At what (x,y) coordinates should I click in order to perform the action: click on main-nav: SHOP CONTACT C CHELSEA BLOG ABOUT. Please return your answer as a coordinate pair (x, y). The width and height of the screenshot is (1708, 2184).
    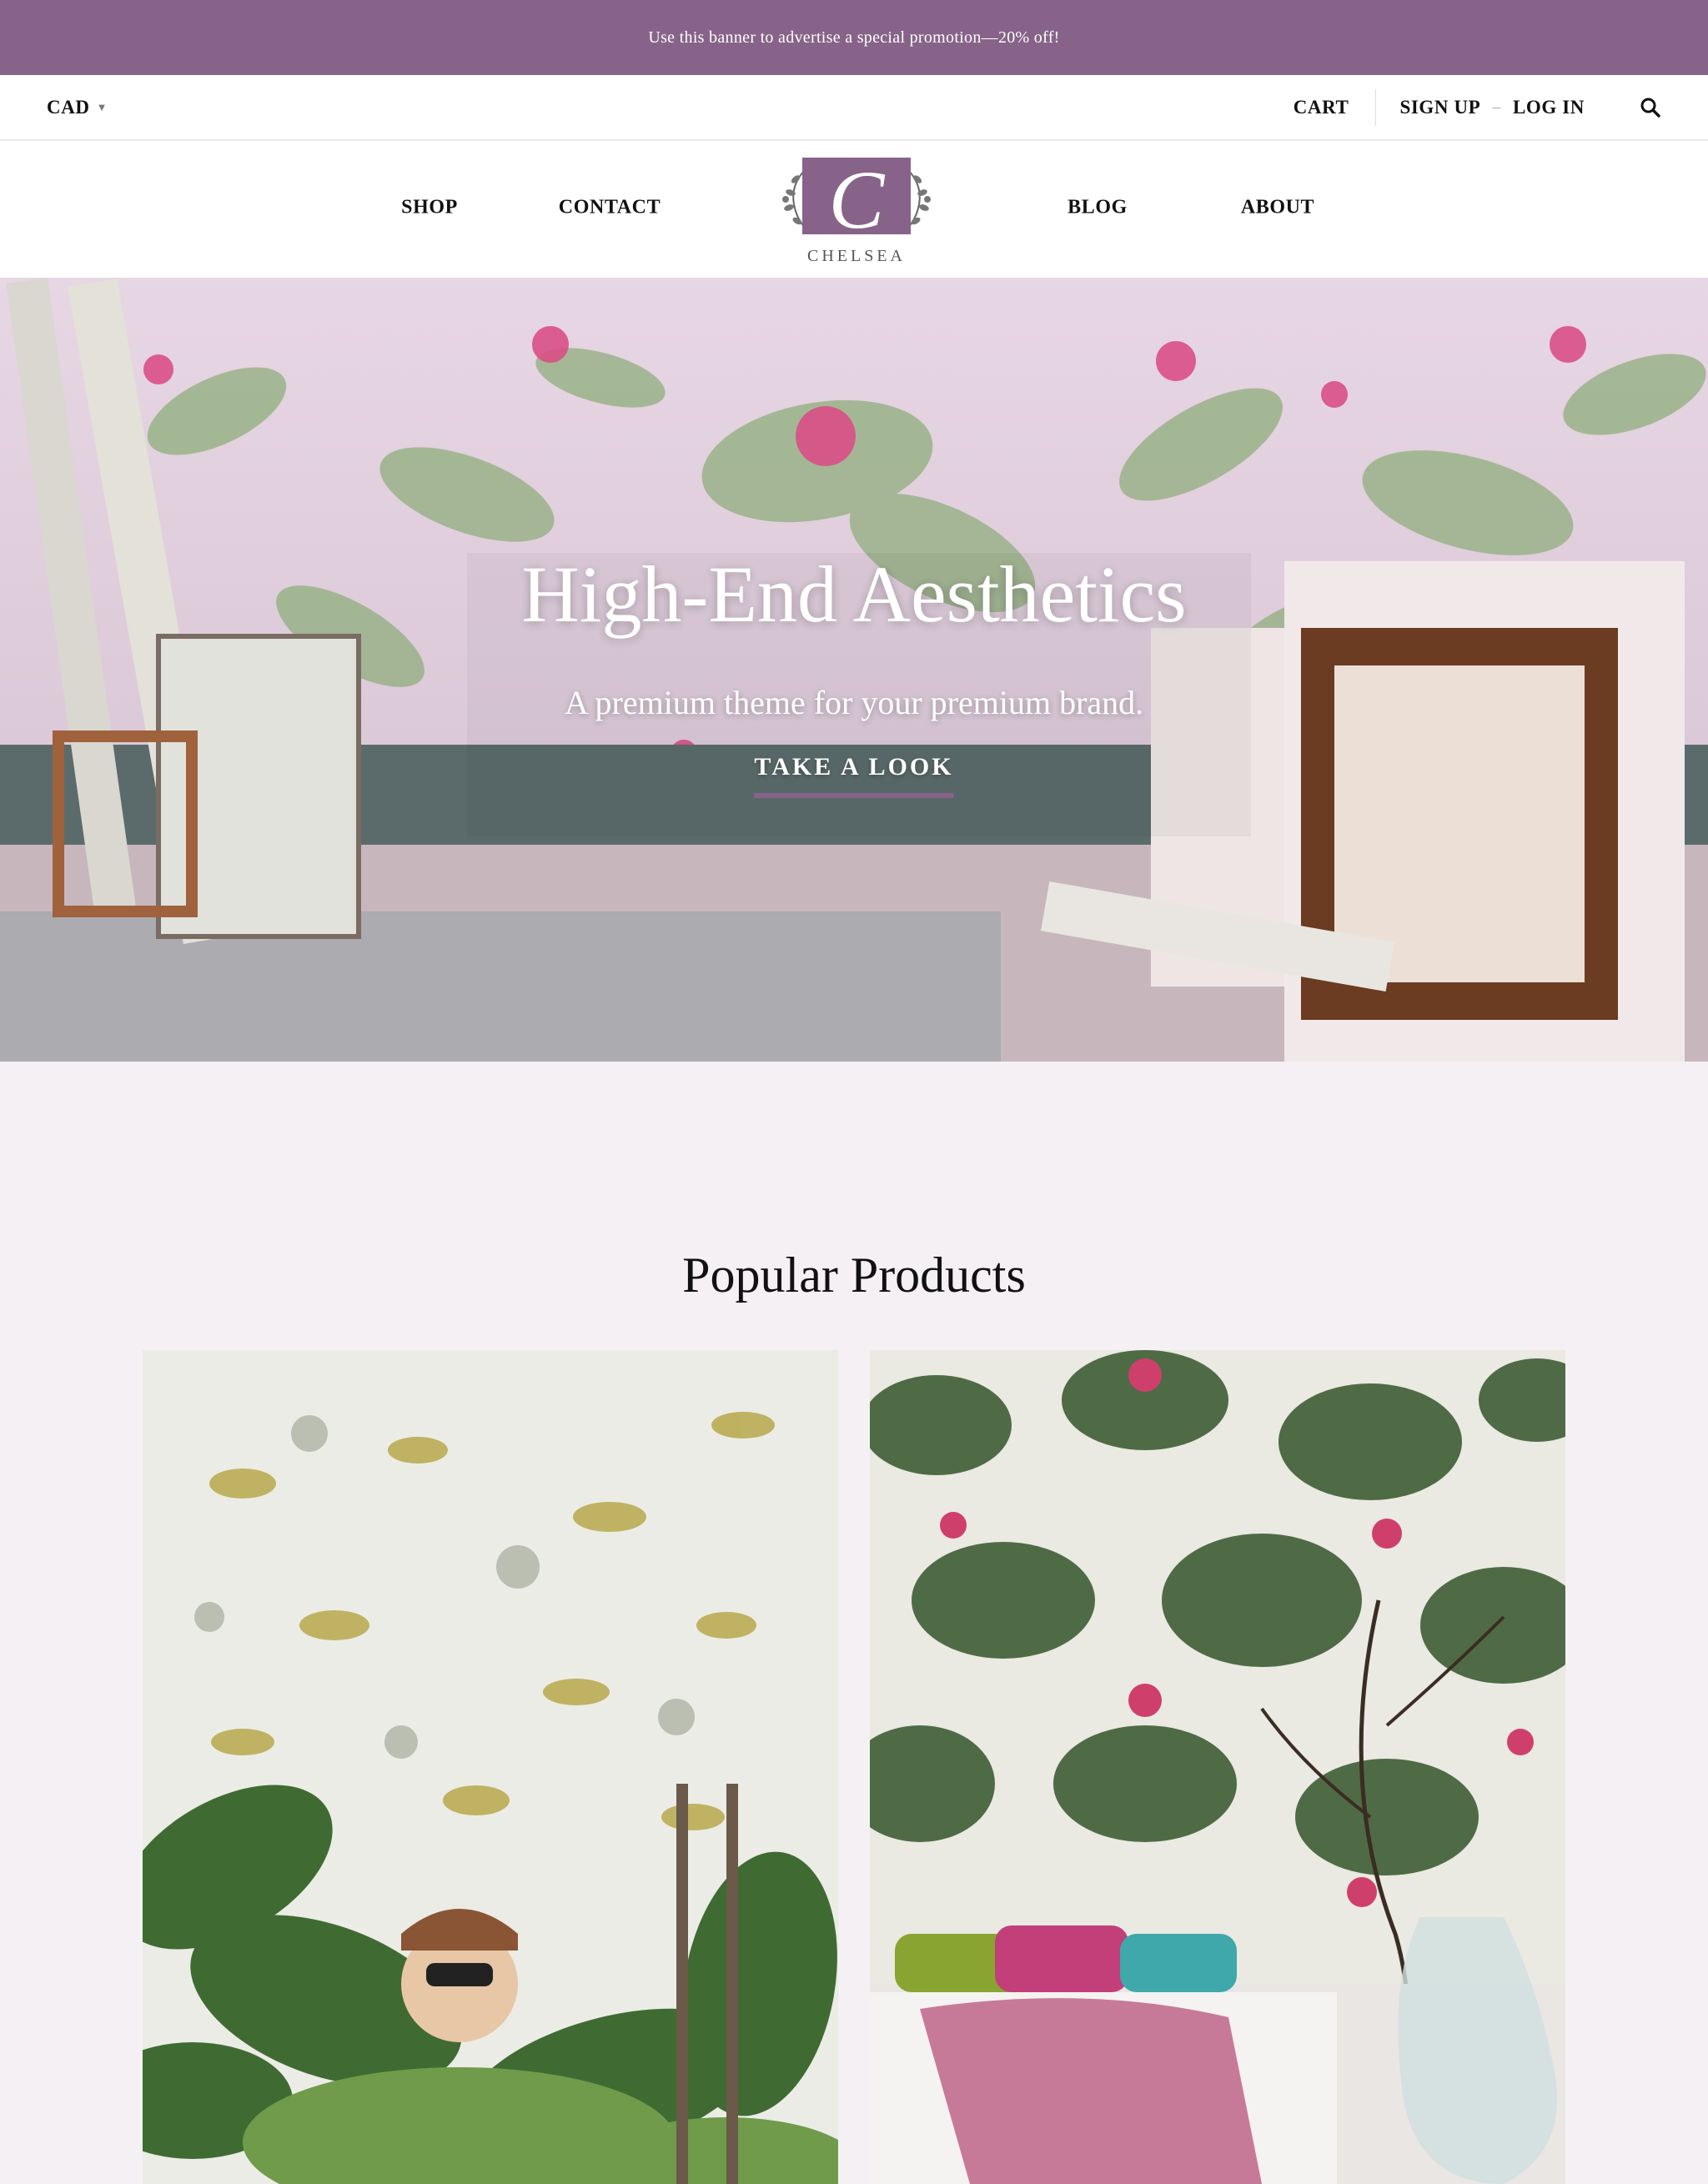
    Looking at the image, I should click on (854, 209).